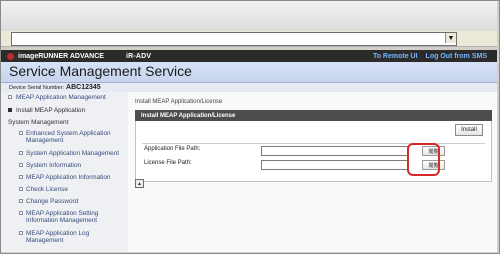 Image resolution: width=500 pixels, height=254 pixels. What do you see at coordinates (172, 149) in the screenshot?
I see `application-file-path-label: Application File Path:` at bounding box center [172, 149].